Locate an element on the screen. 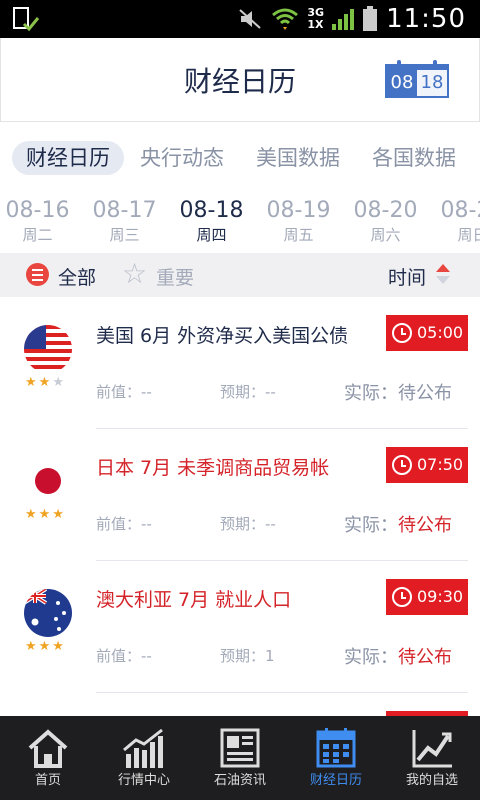 Image resolution: width=480 pixels, height=800 pixels. nav-market: 行情中心 is located at coordinates (144, 758).